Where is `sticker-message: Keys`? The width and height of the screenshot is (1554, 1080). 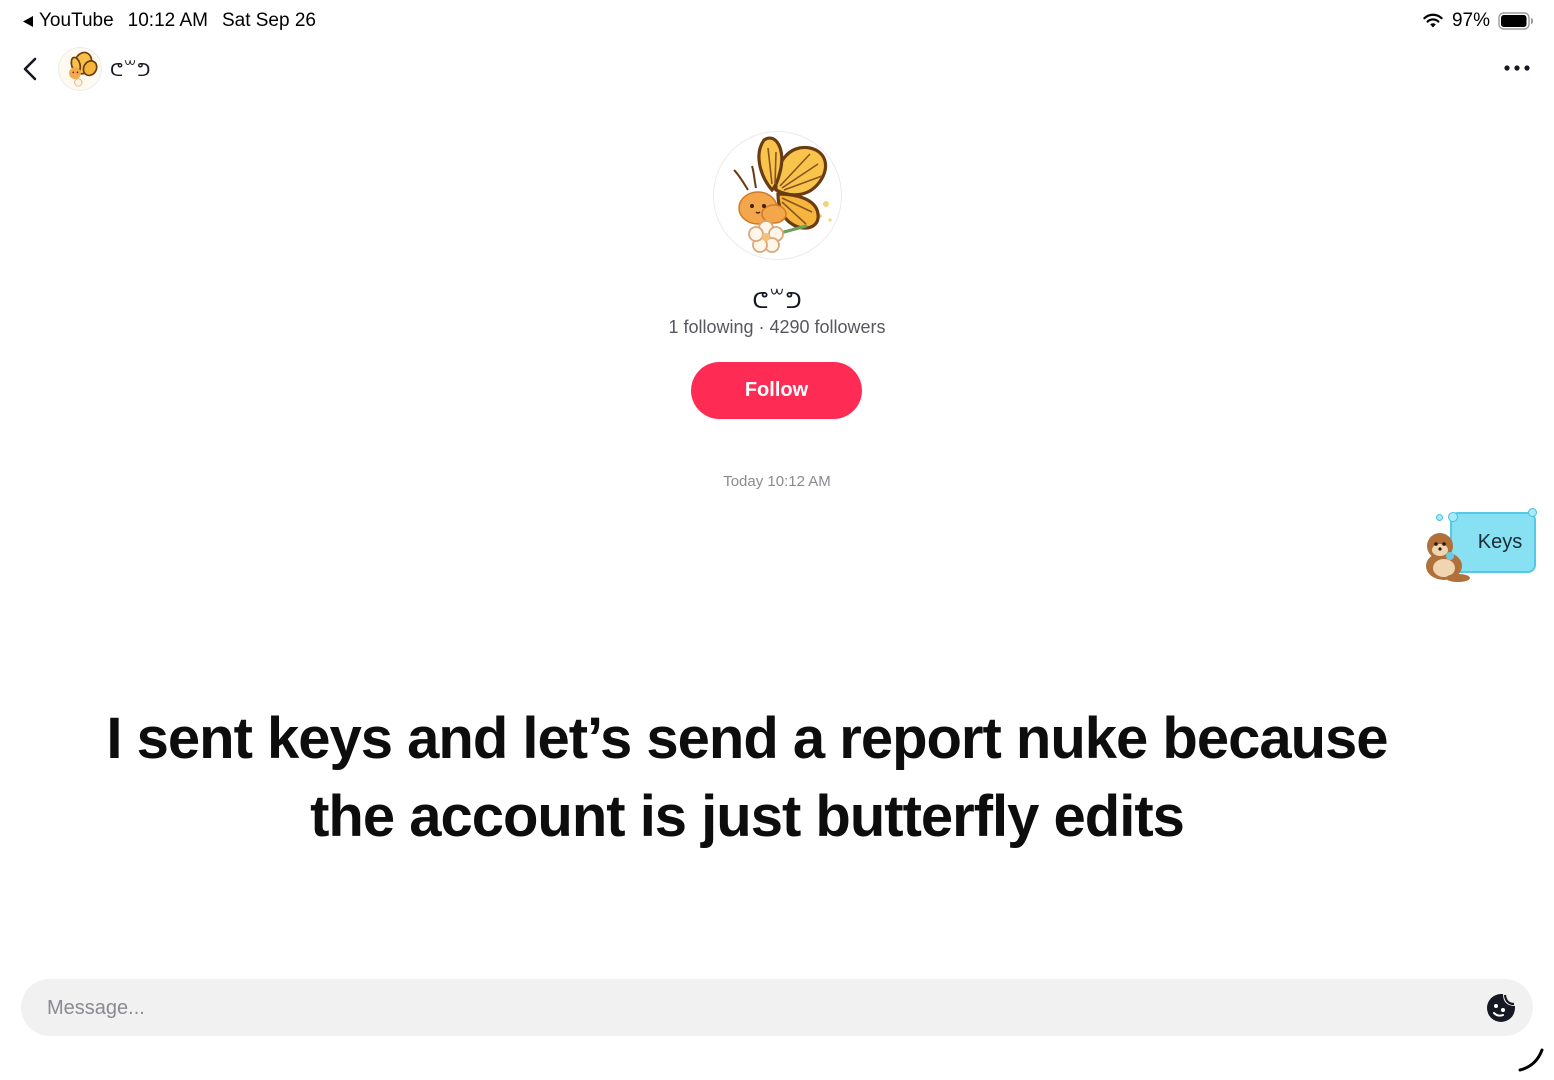
sticker-message: Keys is located at coordinates (1481, 544).